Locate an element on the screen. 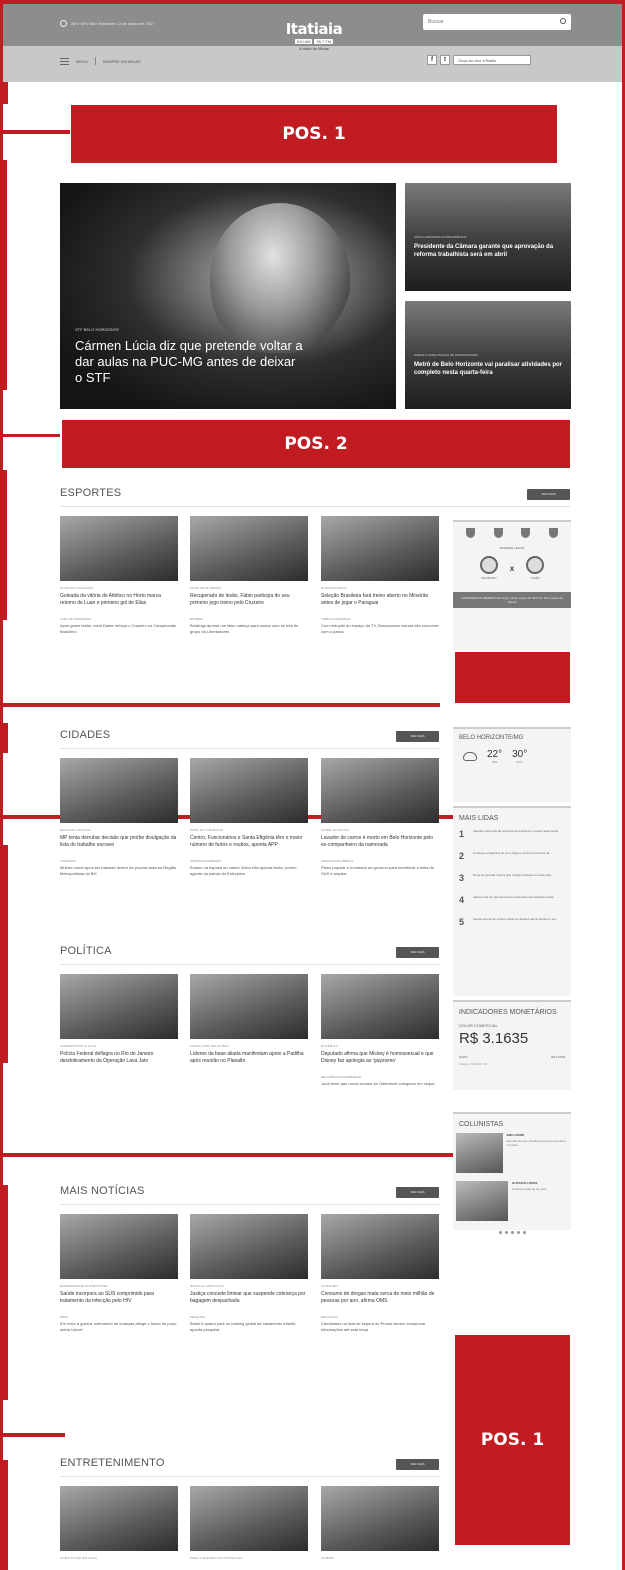 The height and width of the screenshot is (1570, 625). logo-tagline: A rádio de Minas is located at coordinates (314, 48).